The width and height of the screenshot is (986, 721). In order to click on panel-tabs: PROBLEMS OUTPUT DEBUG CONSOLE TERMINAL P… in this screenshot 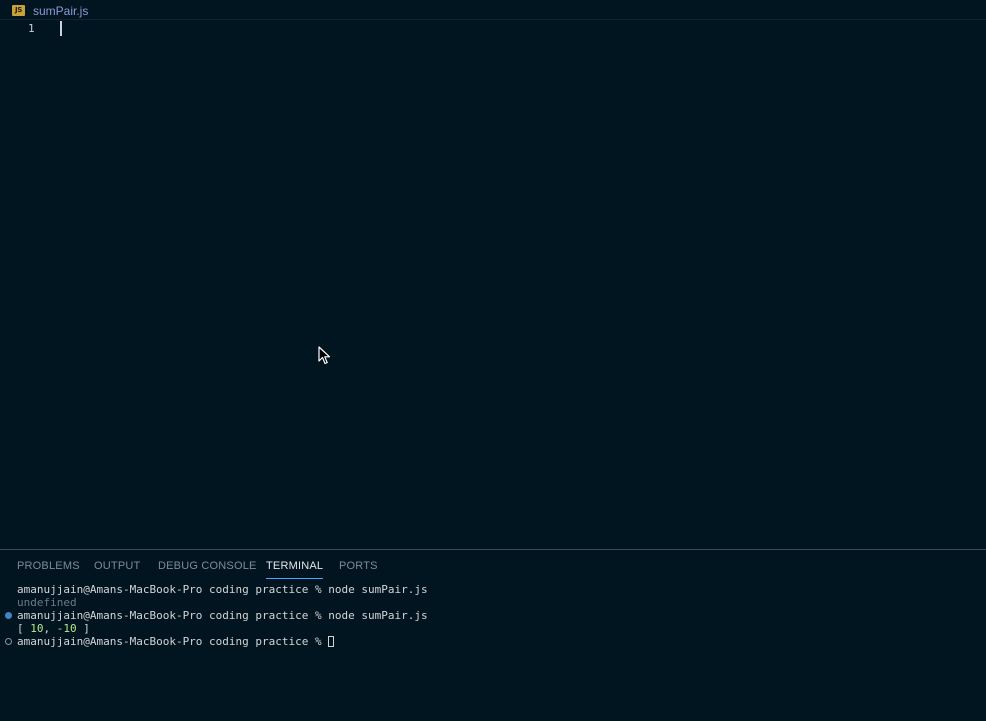, I will do `click(493, 564)`.